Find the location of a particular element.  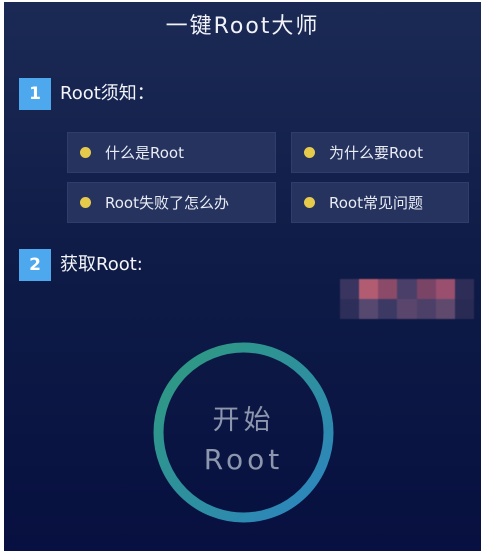

faq-why-root-button: 为什么要Root is located at coordinates (380, 152).